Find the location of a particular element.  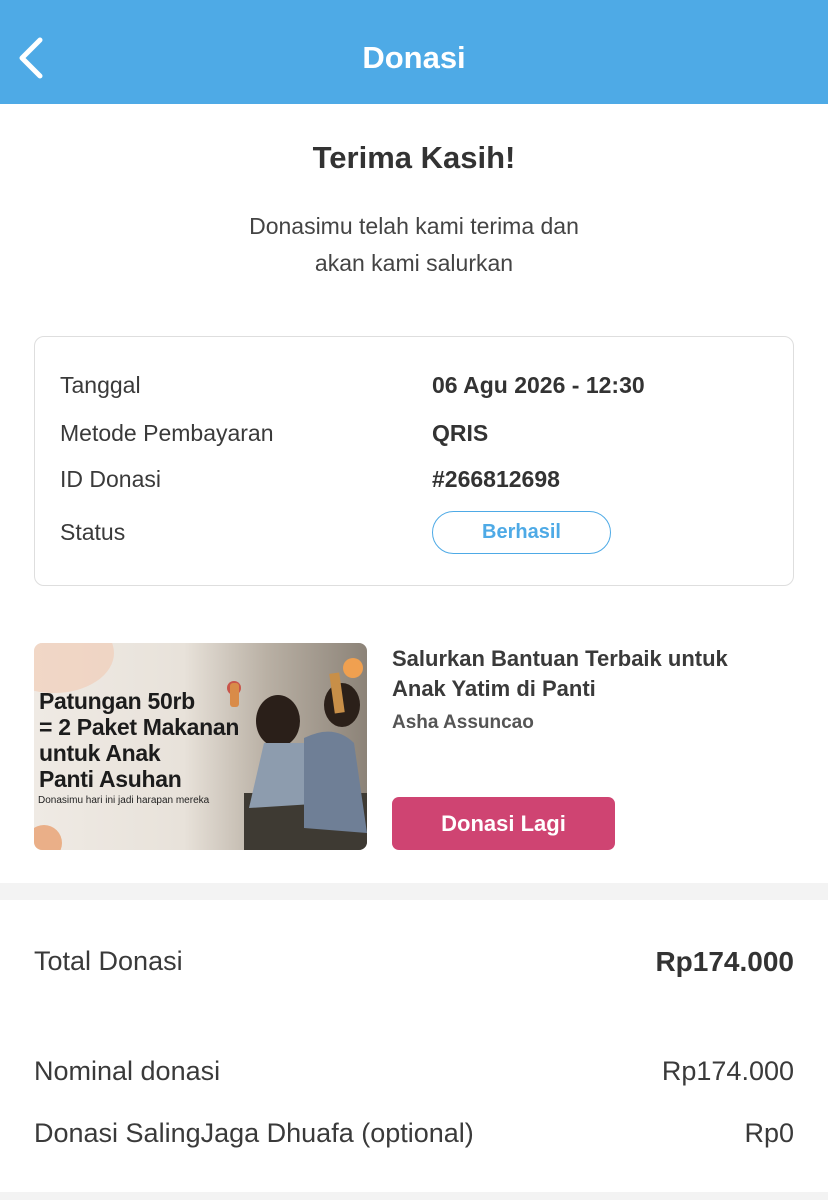

donate-again-button: Donasi Lagi is located at coordinates (503, 823).